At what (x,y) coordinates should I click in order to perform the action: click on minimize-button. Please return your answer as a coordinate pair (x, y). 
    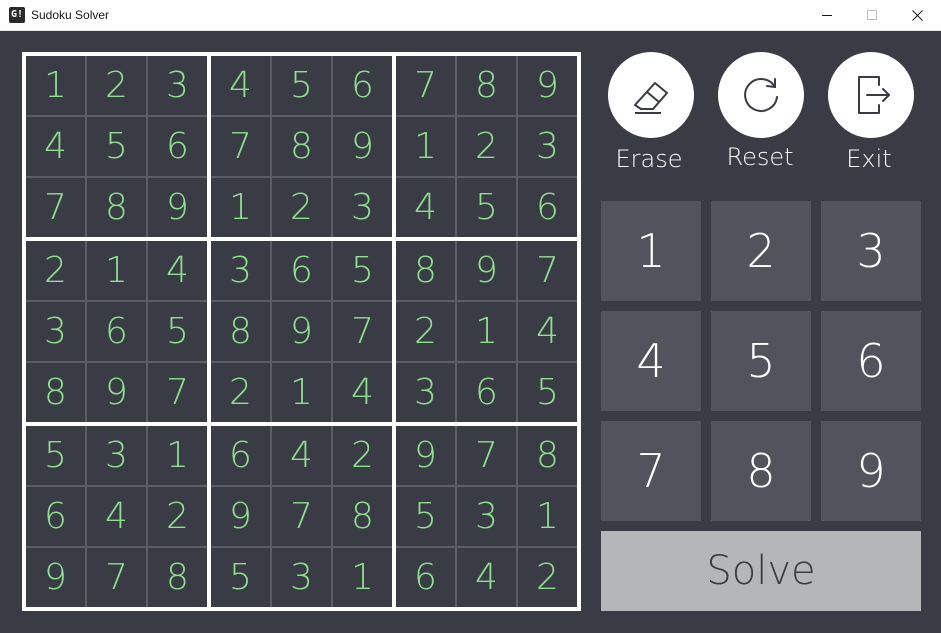
    Looking at the image, I should click on (827, 15).